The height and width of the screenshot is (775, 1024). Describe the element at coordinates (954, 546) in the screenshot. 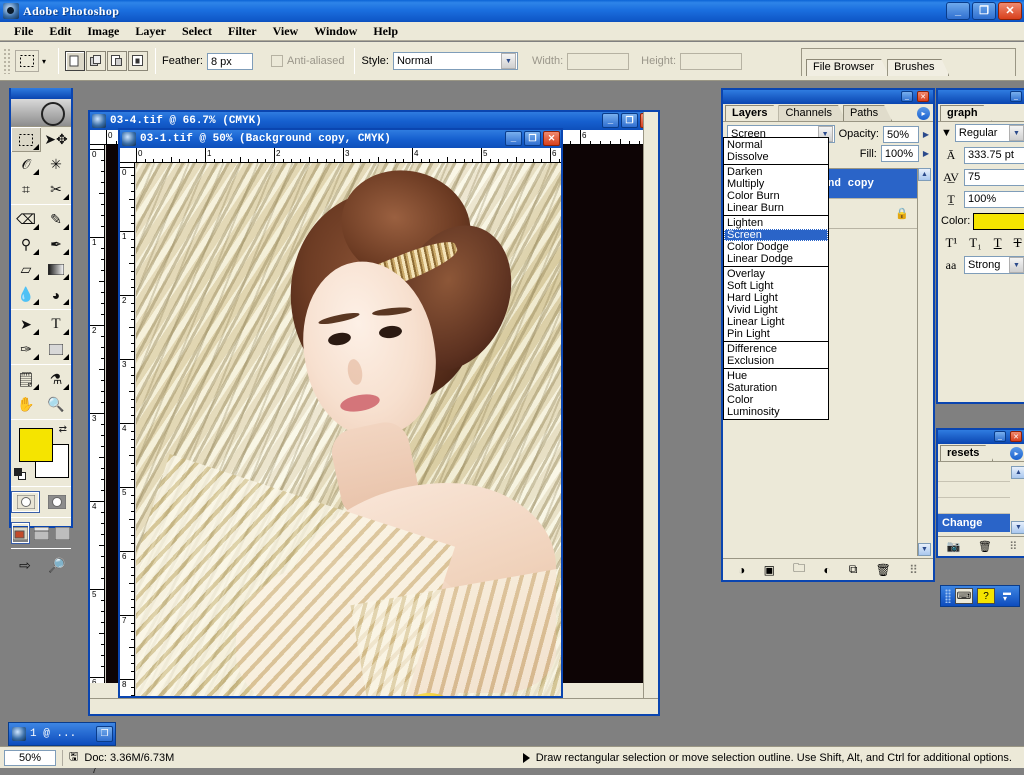

I see `new-snapshot-icon: 📷` at that location.